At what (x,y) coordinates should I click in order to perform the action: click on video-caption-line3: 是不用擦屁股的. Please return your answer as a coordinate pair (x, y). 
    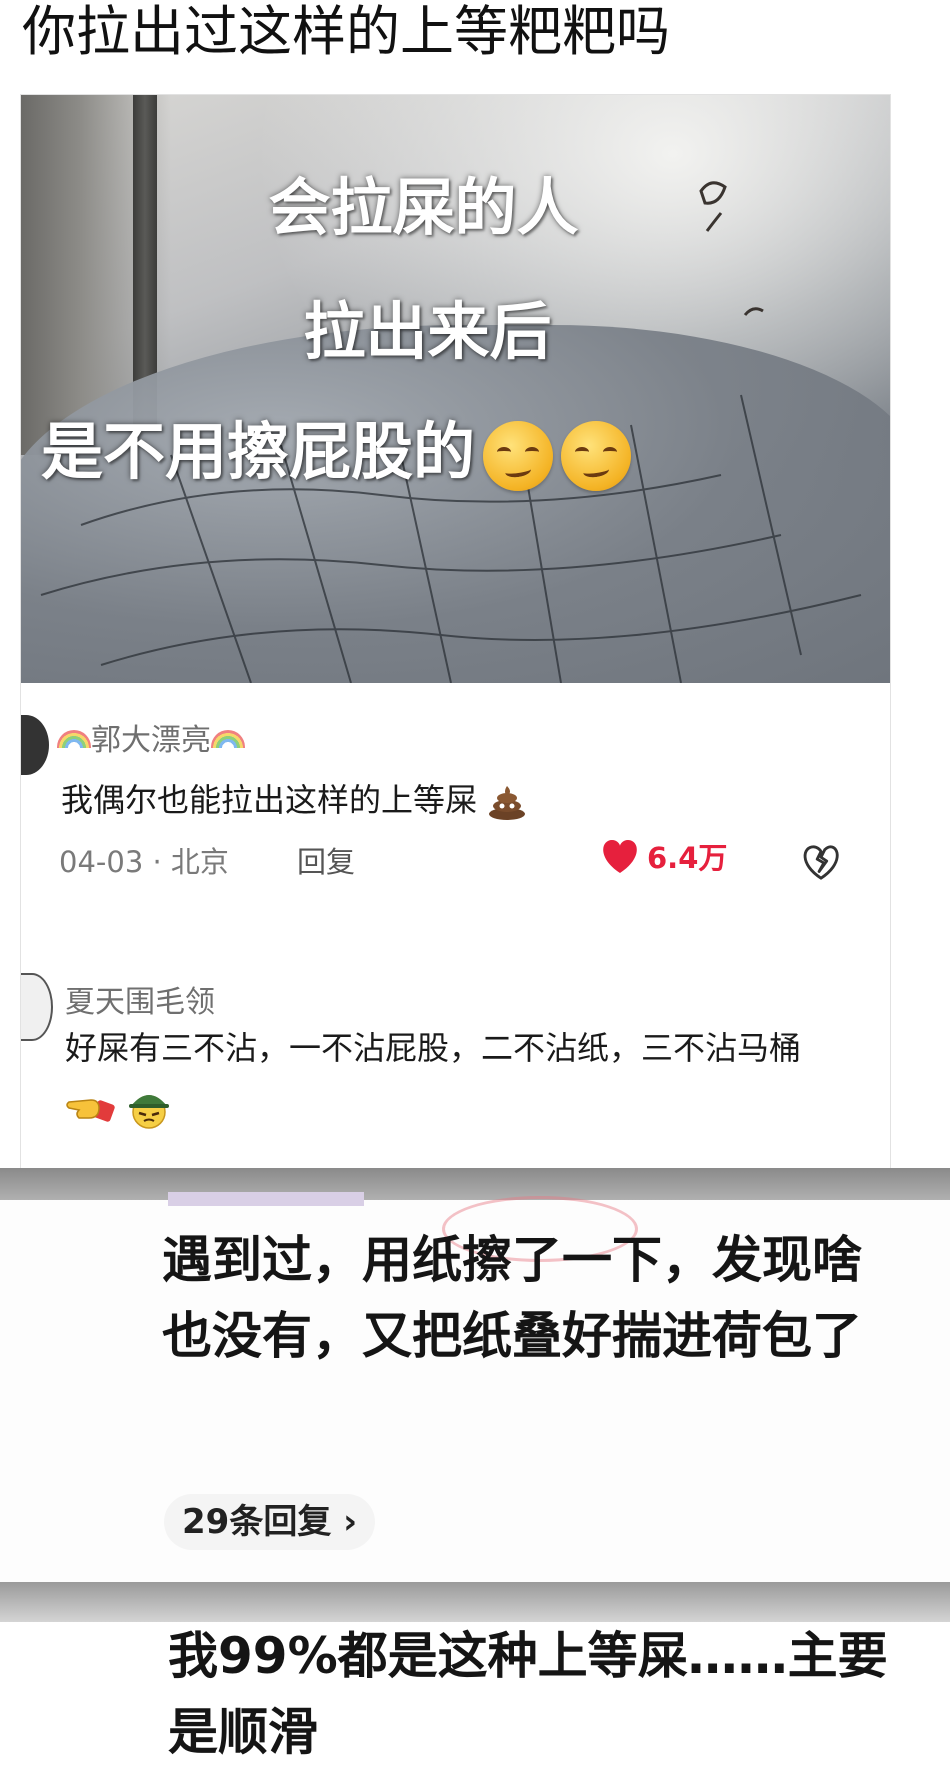
    Looking at the image, I should click on (465, 446).